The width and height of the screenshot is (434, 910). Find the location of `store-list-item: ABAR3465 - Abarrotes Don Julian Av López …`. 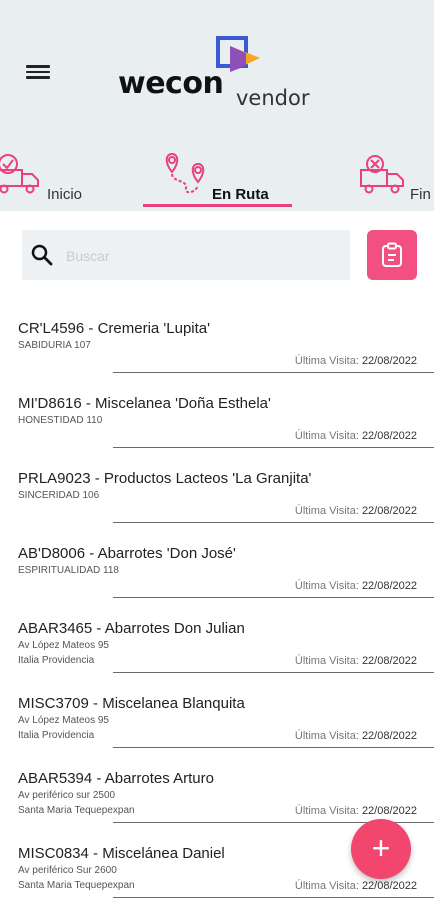

store-list-item: ABAR3465 - Abarrotes Don Julian Av López … is located at coordinates (217, 647).